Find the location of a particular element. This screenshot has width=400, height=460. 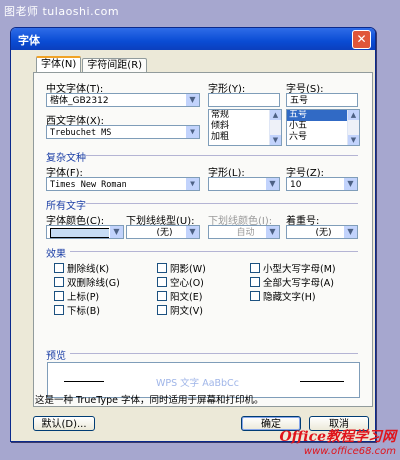

west-font-combo: Trebuchet MS ▼ is located at coordinates (123, 132).